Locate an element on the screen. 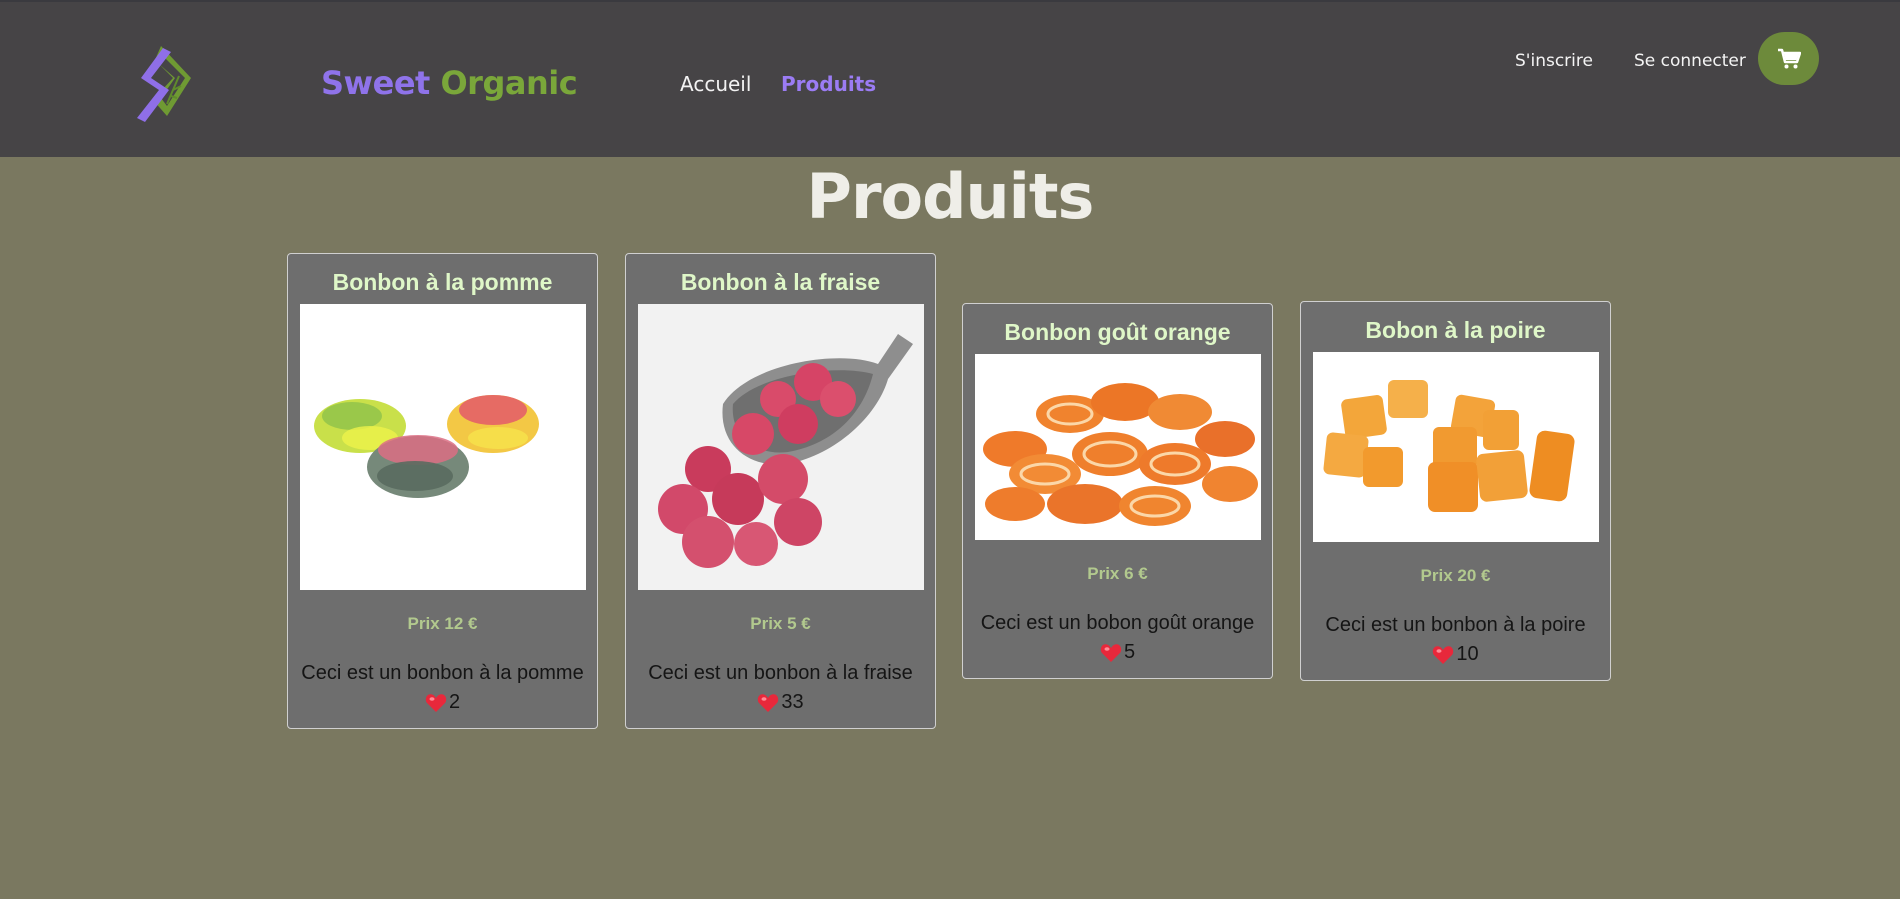  product-likes: 2 is located at coordinates (442, 702).